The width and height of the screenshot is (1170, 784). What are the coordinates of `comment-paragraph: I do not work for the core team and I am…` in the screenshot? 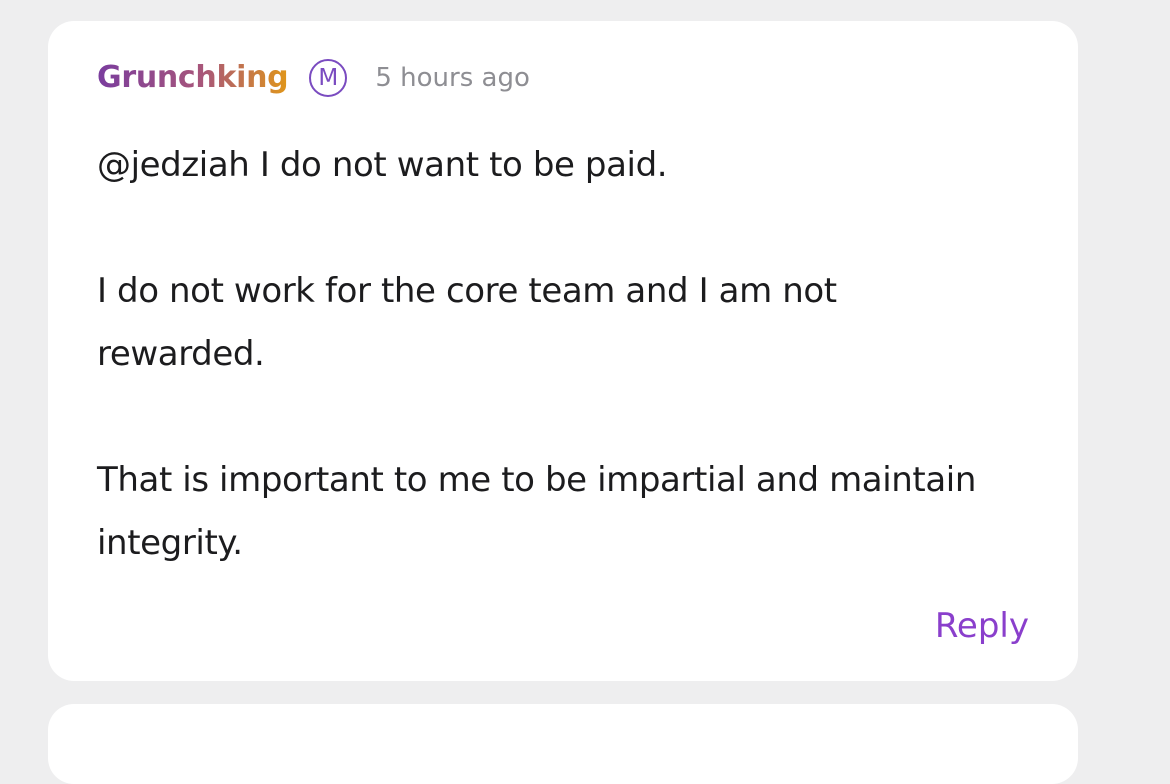 It's located at (467, 322).